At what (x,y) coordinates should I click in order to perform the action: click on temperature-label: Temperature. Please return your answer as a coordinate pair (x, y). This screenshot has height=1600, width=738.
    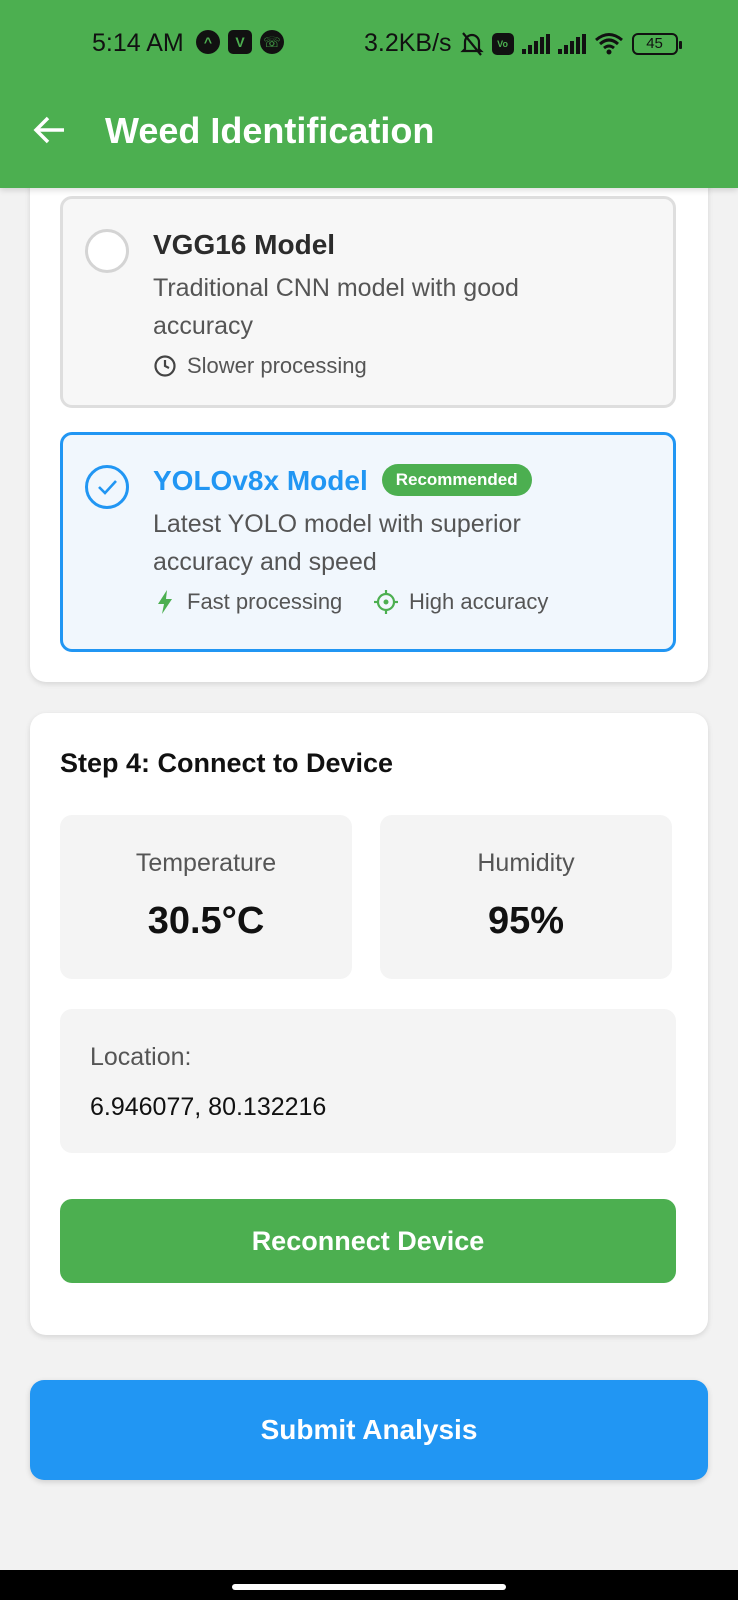
    Looking at the image, I should click on (206, 863).